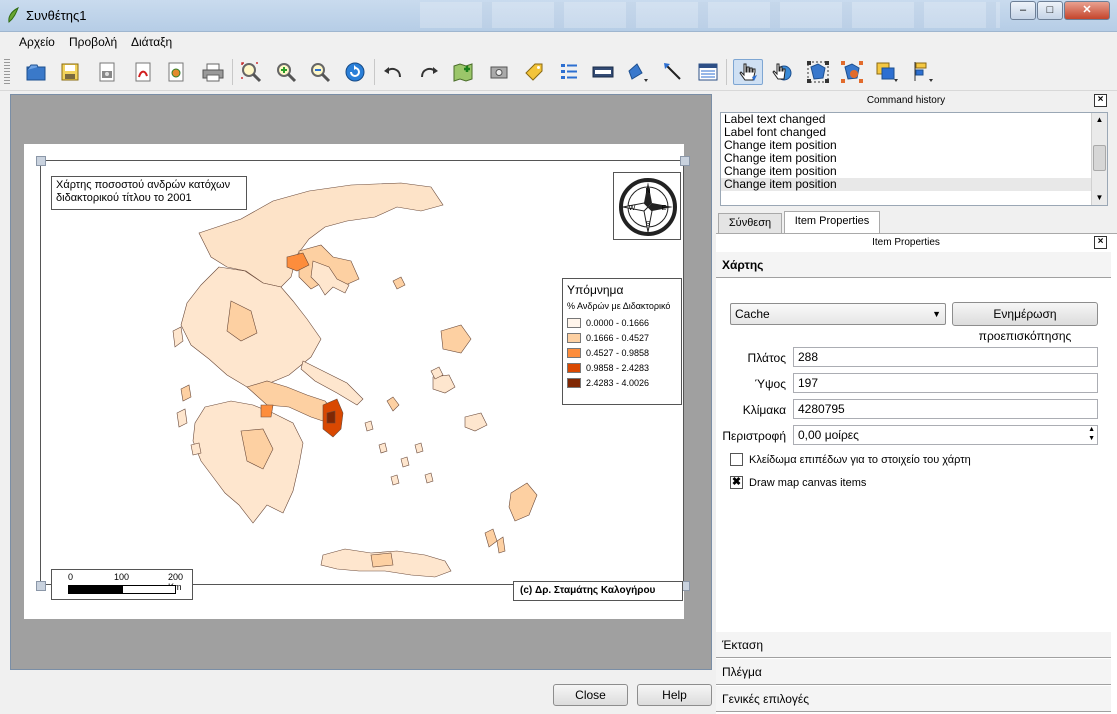 This screenshot has height=714, width=1117. I want to click on export-pdf-icon, so click(143, 72).